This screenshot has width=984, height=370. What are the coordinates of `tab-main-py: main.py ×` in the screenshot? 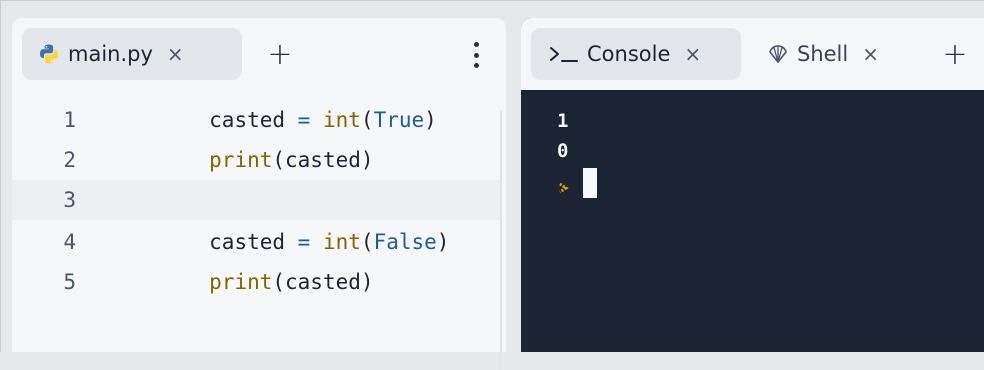 It's located at (132, 54).